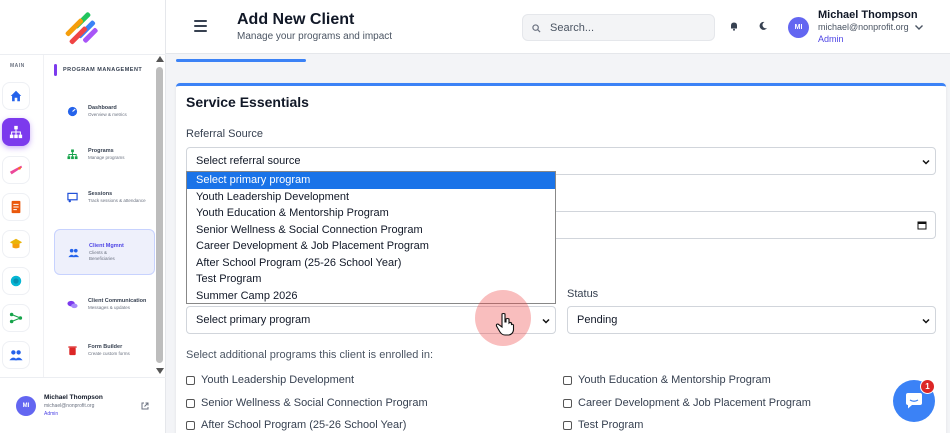 The height and width of the screenshot is (433, 950). Describe the element at coordinates (371, 263) in the screenshot. I see `dropdown-option: After School Program (25-26 School Year)` at that location.